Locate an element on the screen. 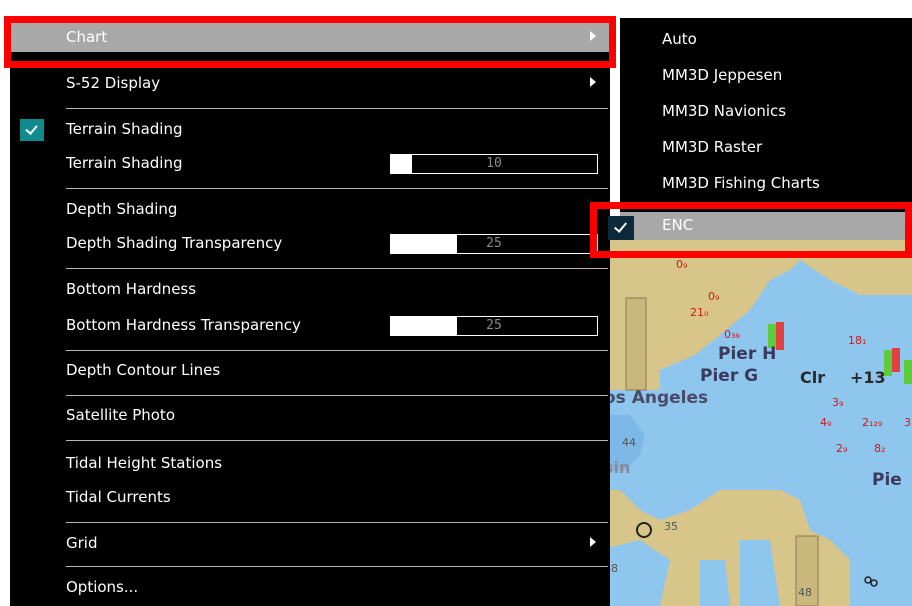 This screenshot has height=606, width=912. sounding: 3₉ is located at coordinates (838, 402).